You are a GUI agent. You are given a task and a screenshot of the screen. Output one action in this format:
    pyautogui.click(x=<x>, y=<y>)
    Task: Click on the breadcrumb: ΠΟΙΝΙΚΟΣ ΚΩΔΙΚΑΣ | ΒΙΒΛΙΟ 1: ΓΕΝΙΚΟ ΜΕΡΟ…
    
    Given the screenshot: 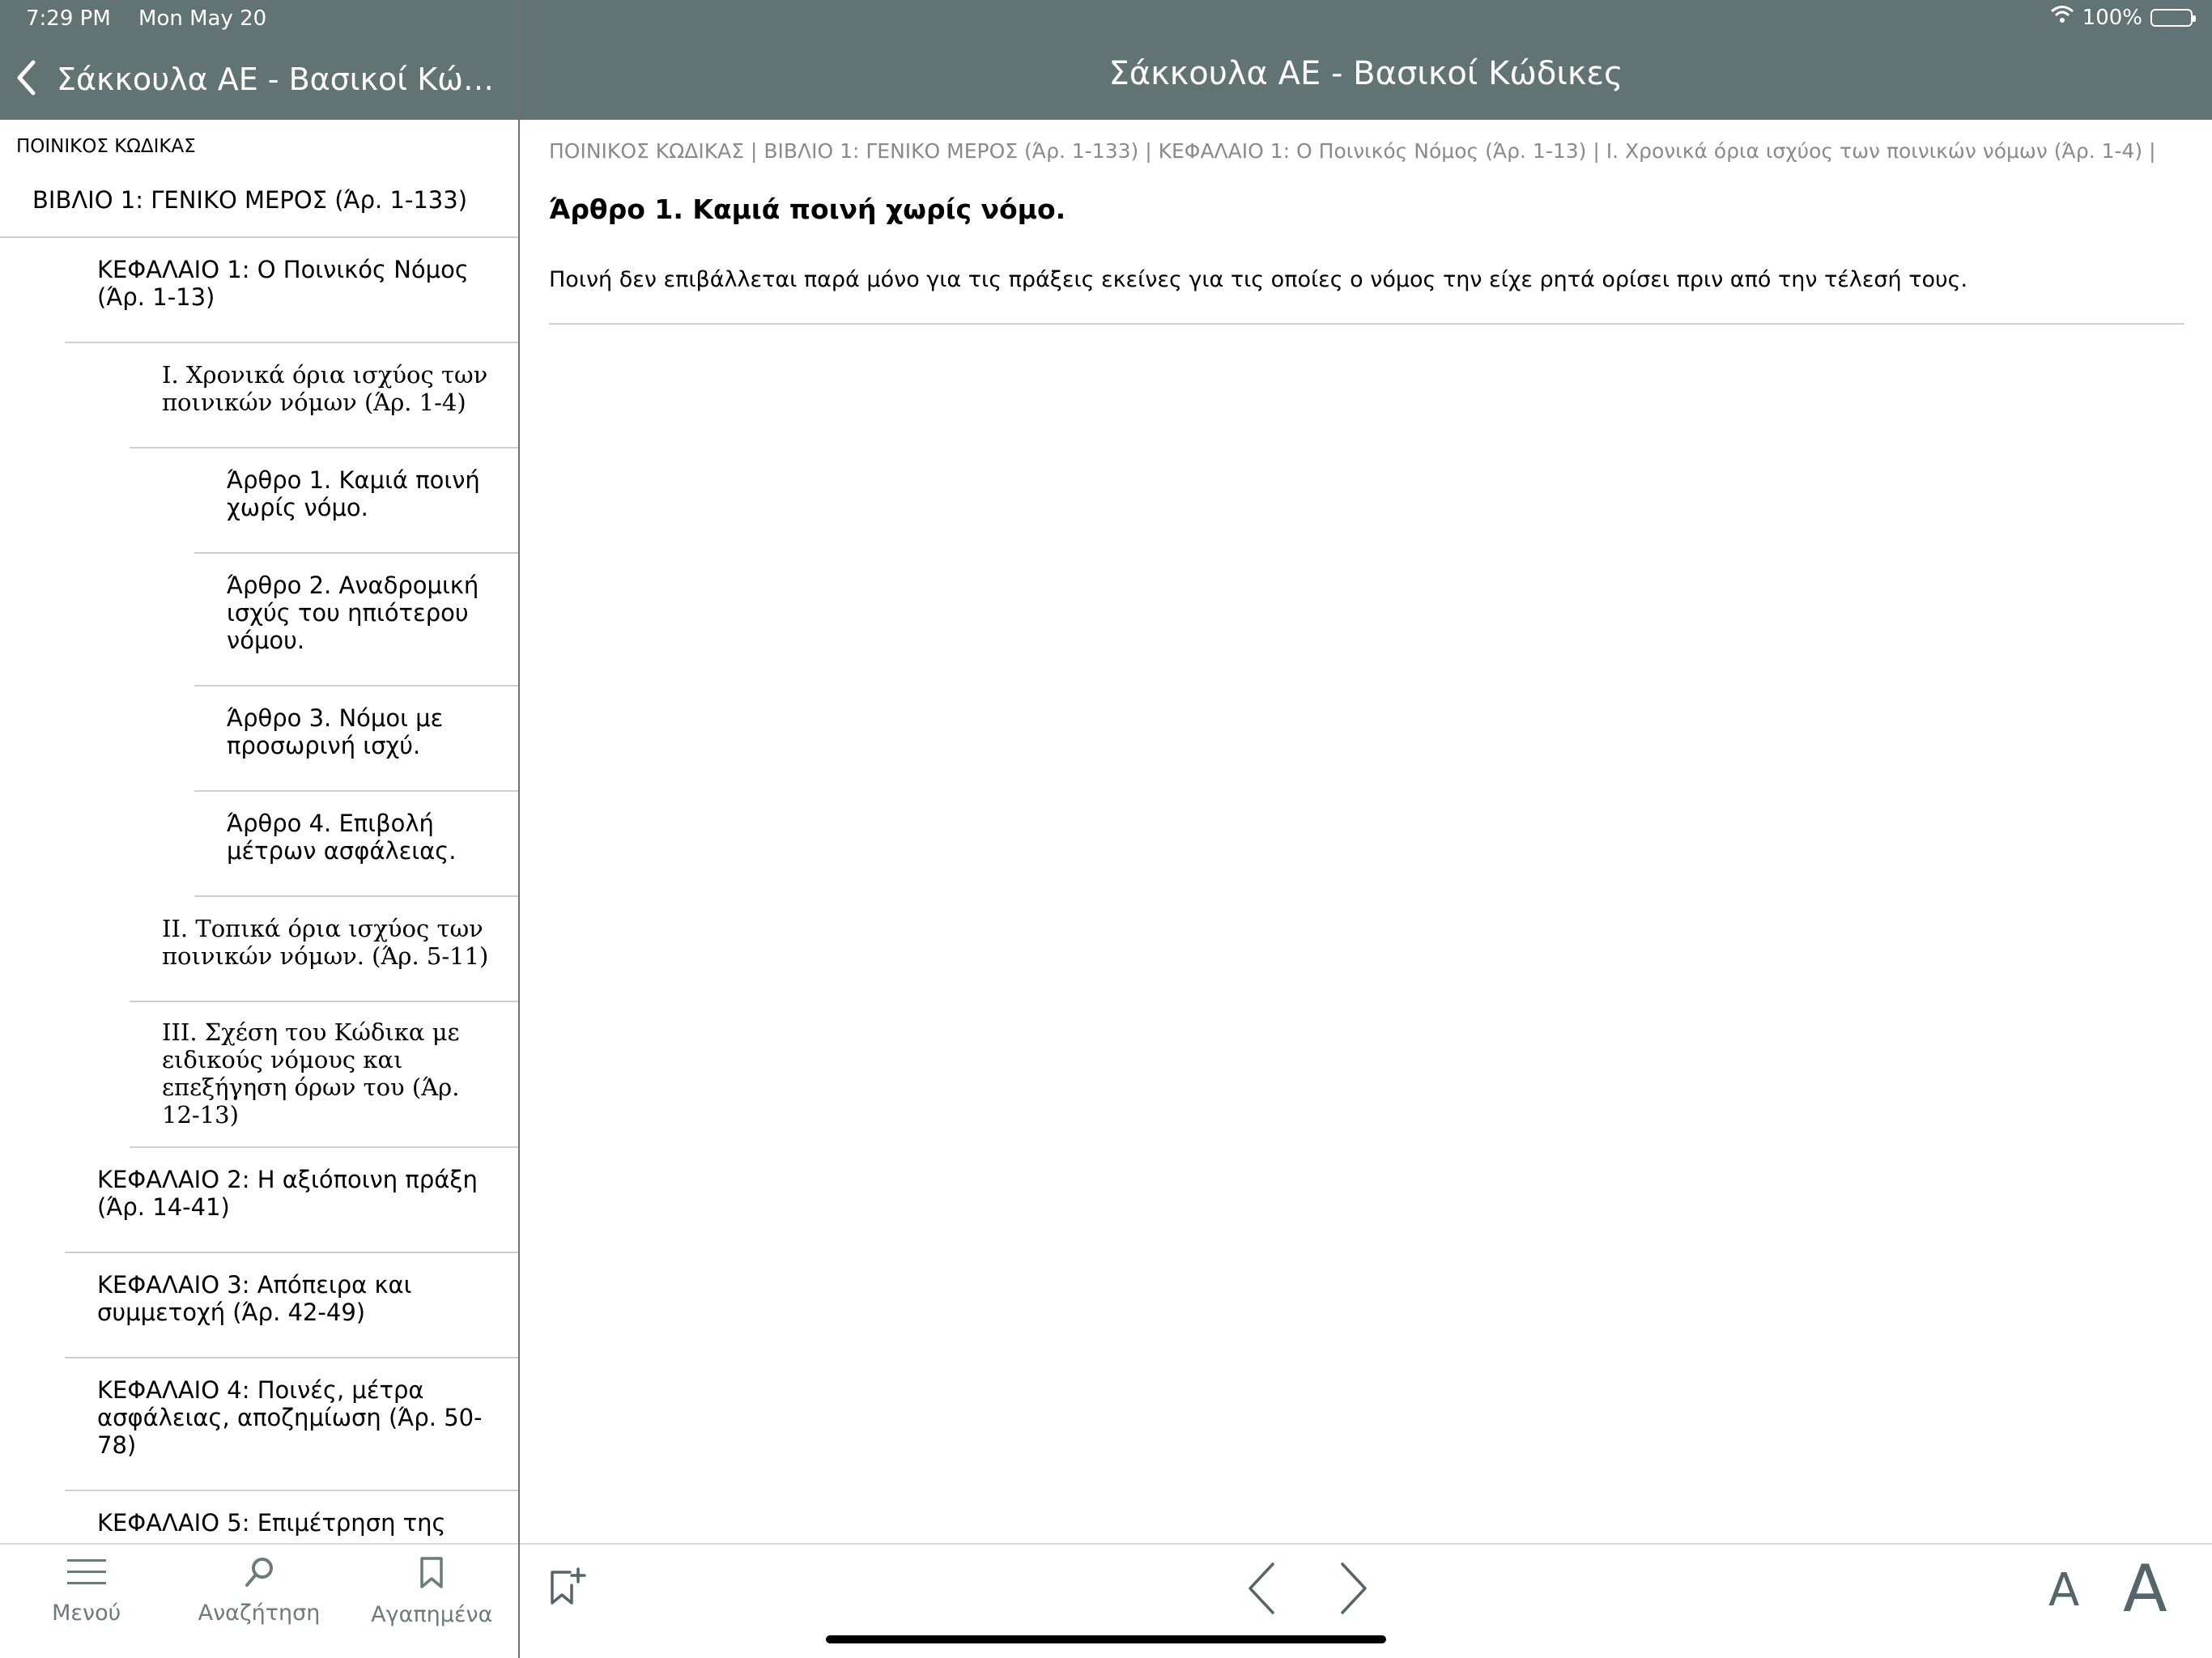 What is the action you would take?
    pyautogui.click(x=1353, y=151)
    